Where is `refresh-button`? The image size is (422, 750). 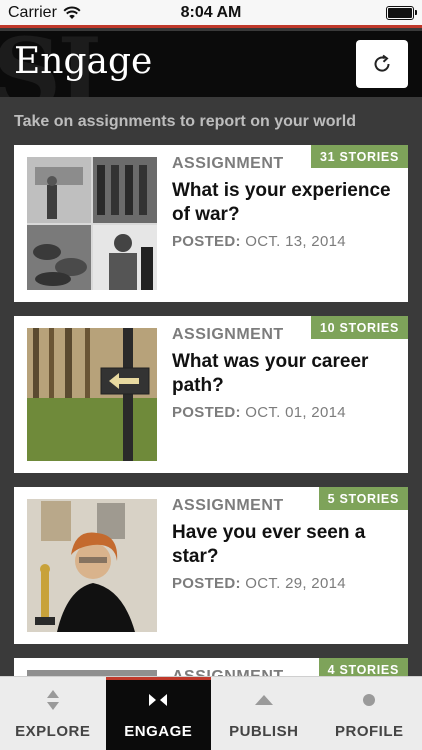 refresh-button is located at coordinates (382, 64).